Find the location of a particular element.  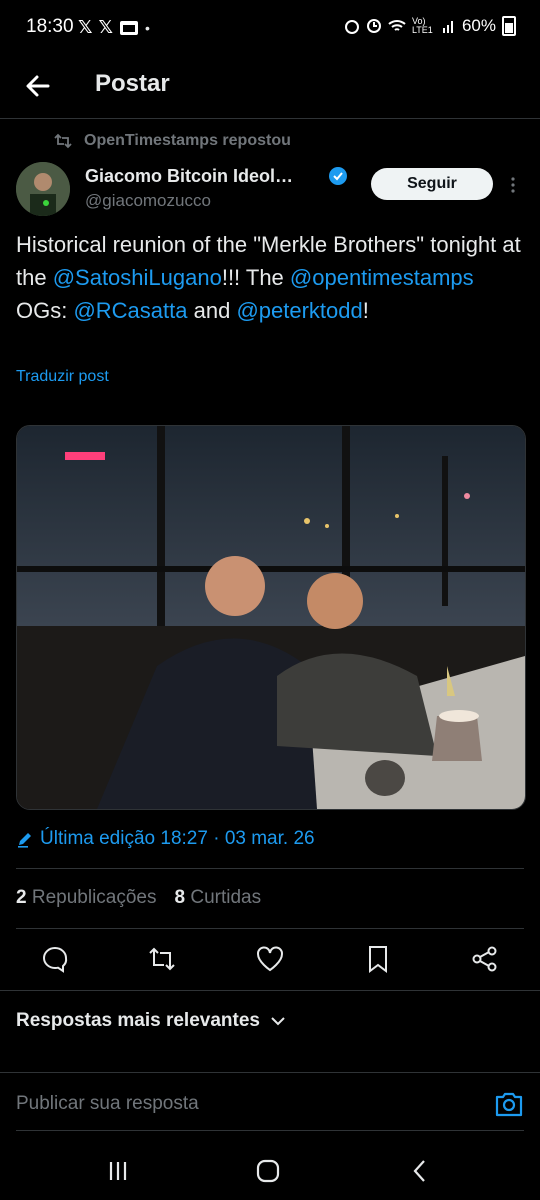

system-nav-bar is located at coordinates (270, 1170).